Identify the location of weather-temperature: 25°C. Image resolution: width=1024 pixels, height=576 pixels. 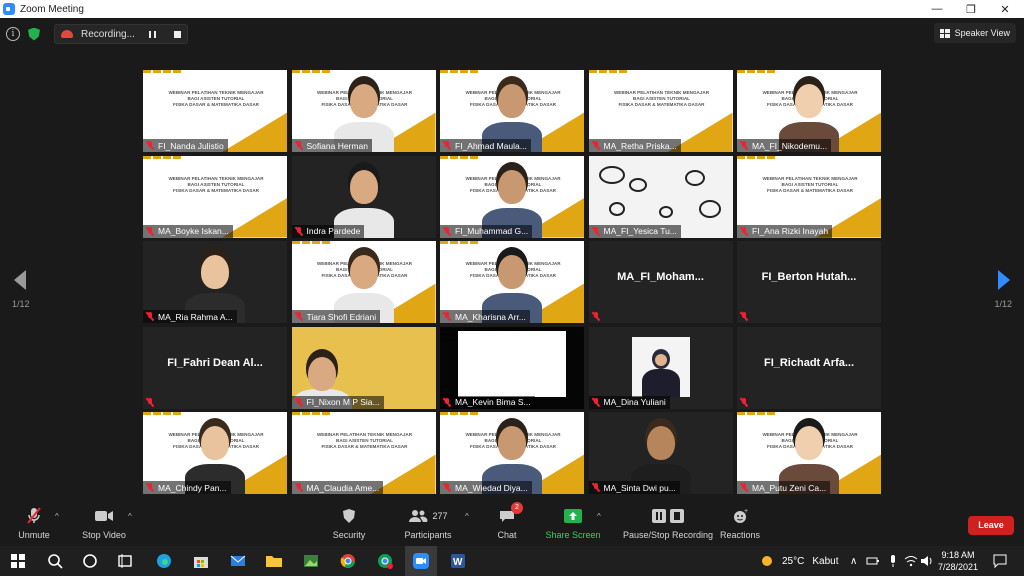
(793, 561).